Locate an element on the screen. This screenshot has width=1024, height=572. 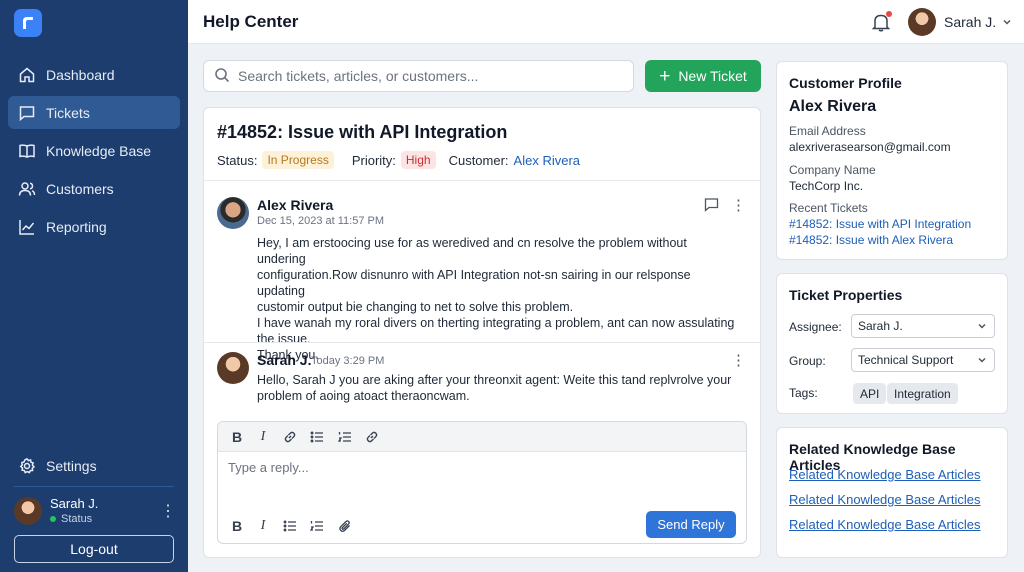
search-icon is located at coordinates (222, 76).